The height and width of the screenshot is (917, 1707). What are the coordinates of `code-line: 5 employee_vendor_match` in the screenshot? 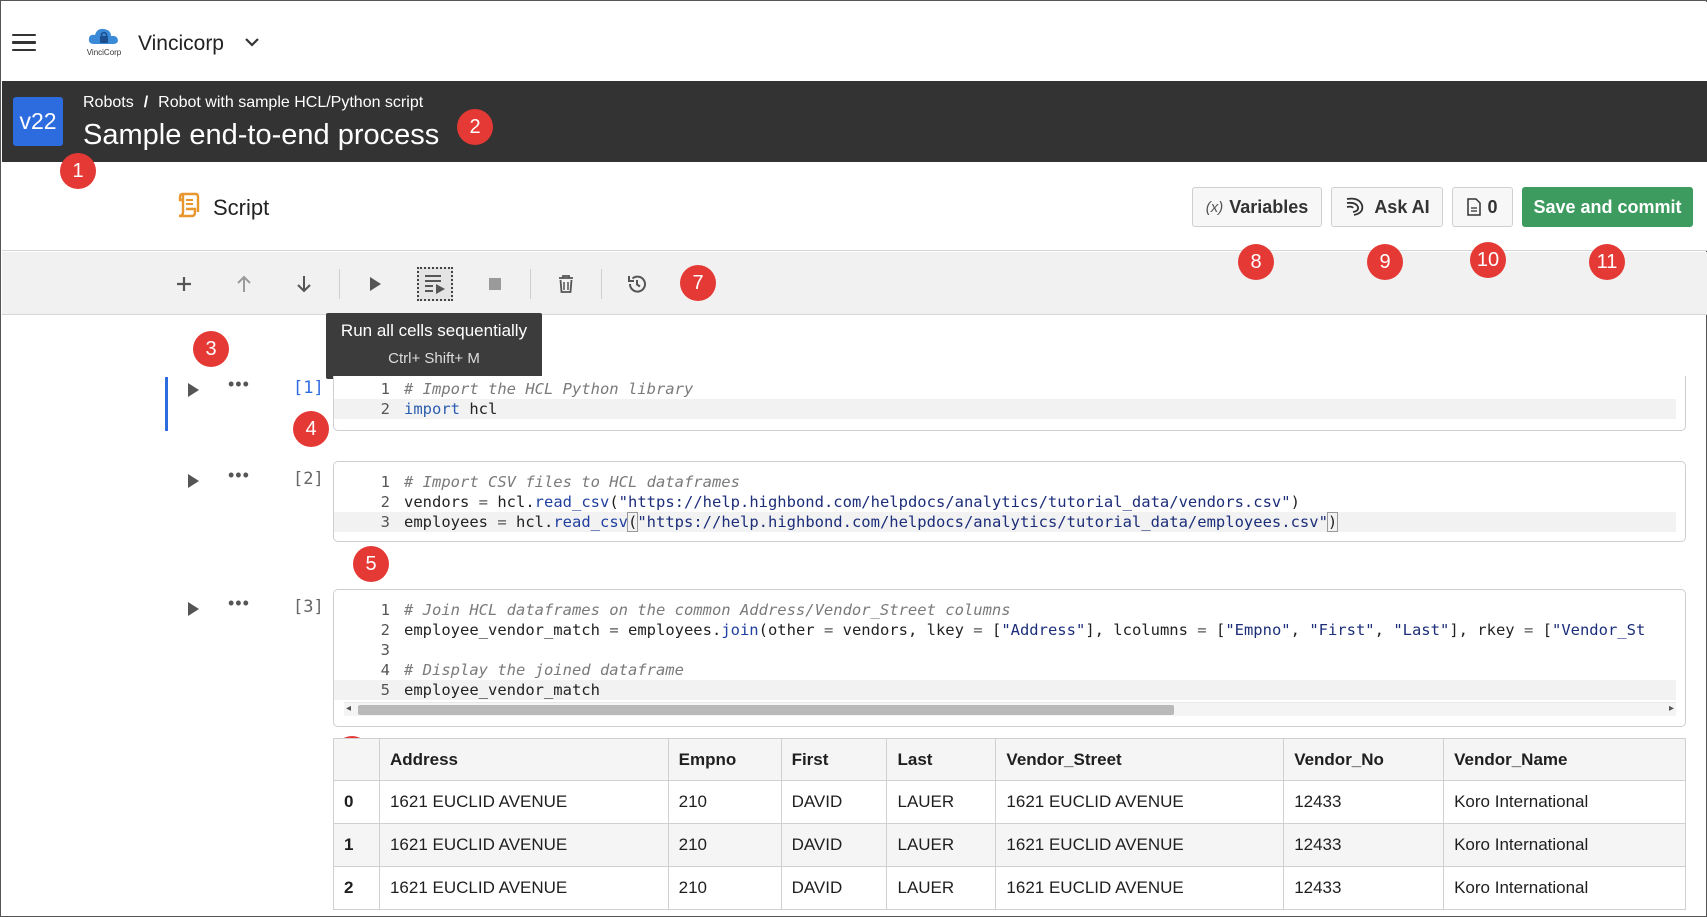 It's located at (1005, 690).